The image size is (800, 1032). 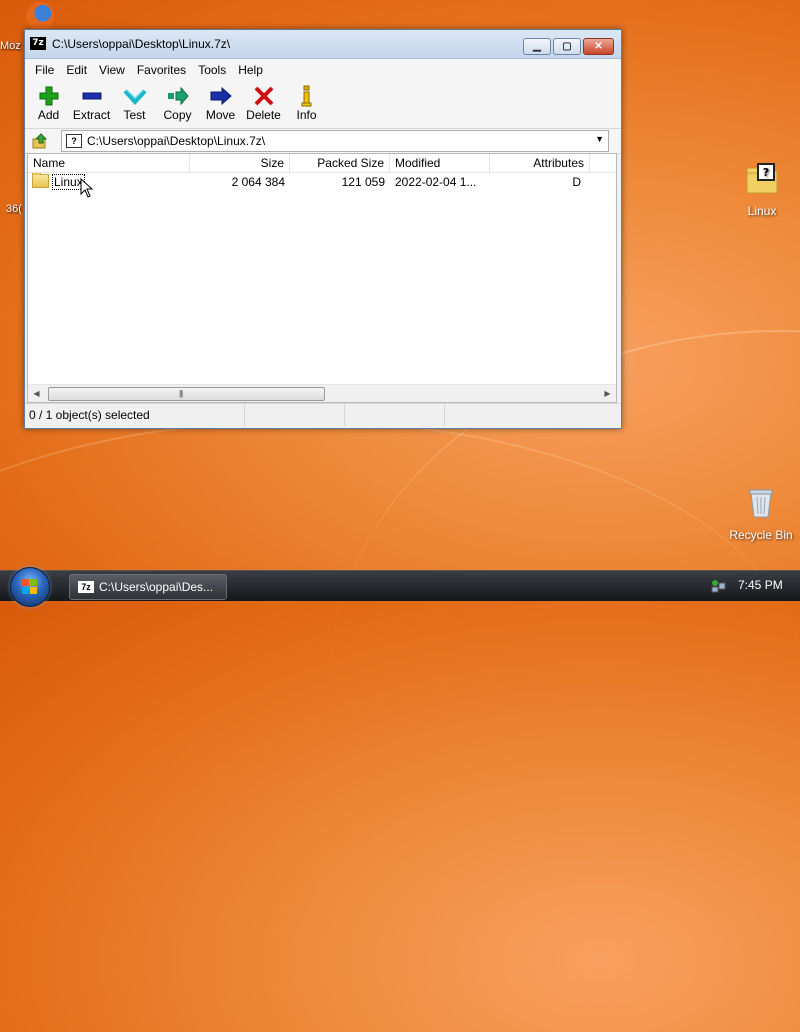 I want to click on test-label: Test, so click(x=134, y=115).